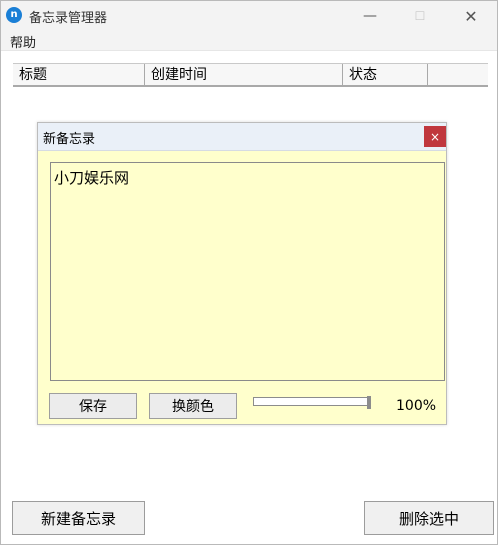 The height and width of the screenshot is (546, 499). I want to click on opacity-slider, so click(313, 402).